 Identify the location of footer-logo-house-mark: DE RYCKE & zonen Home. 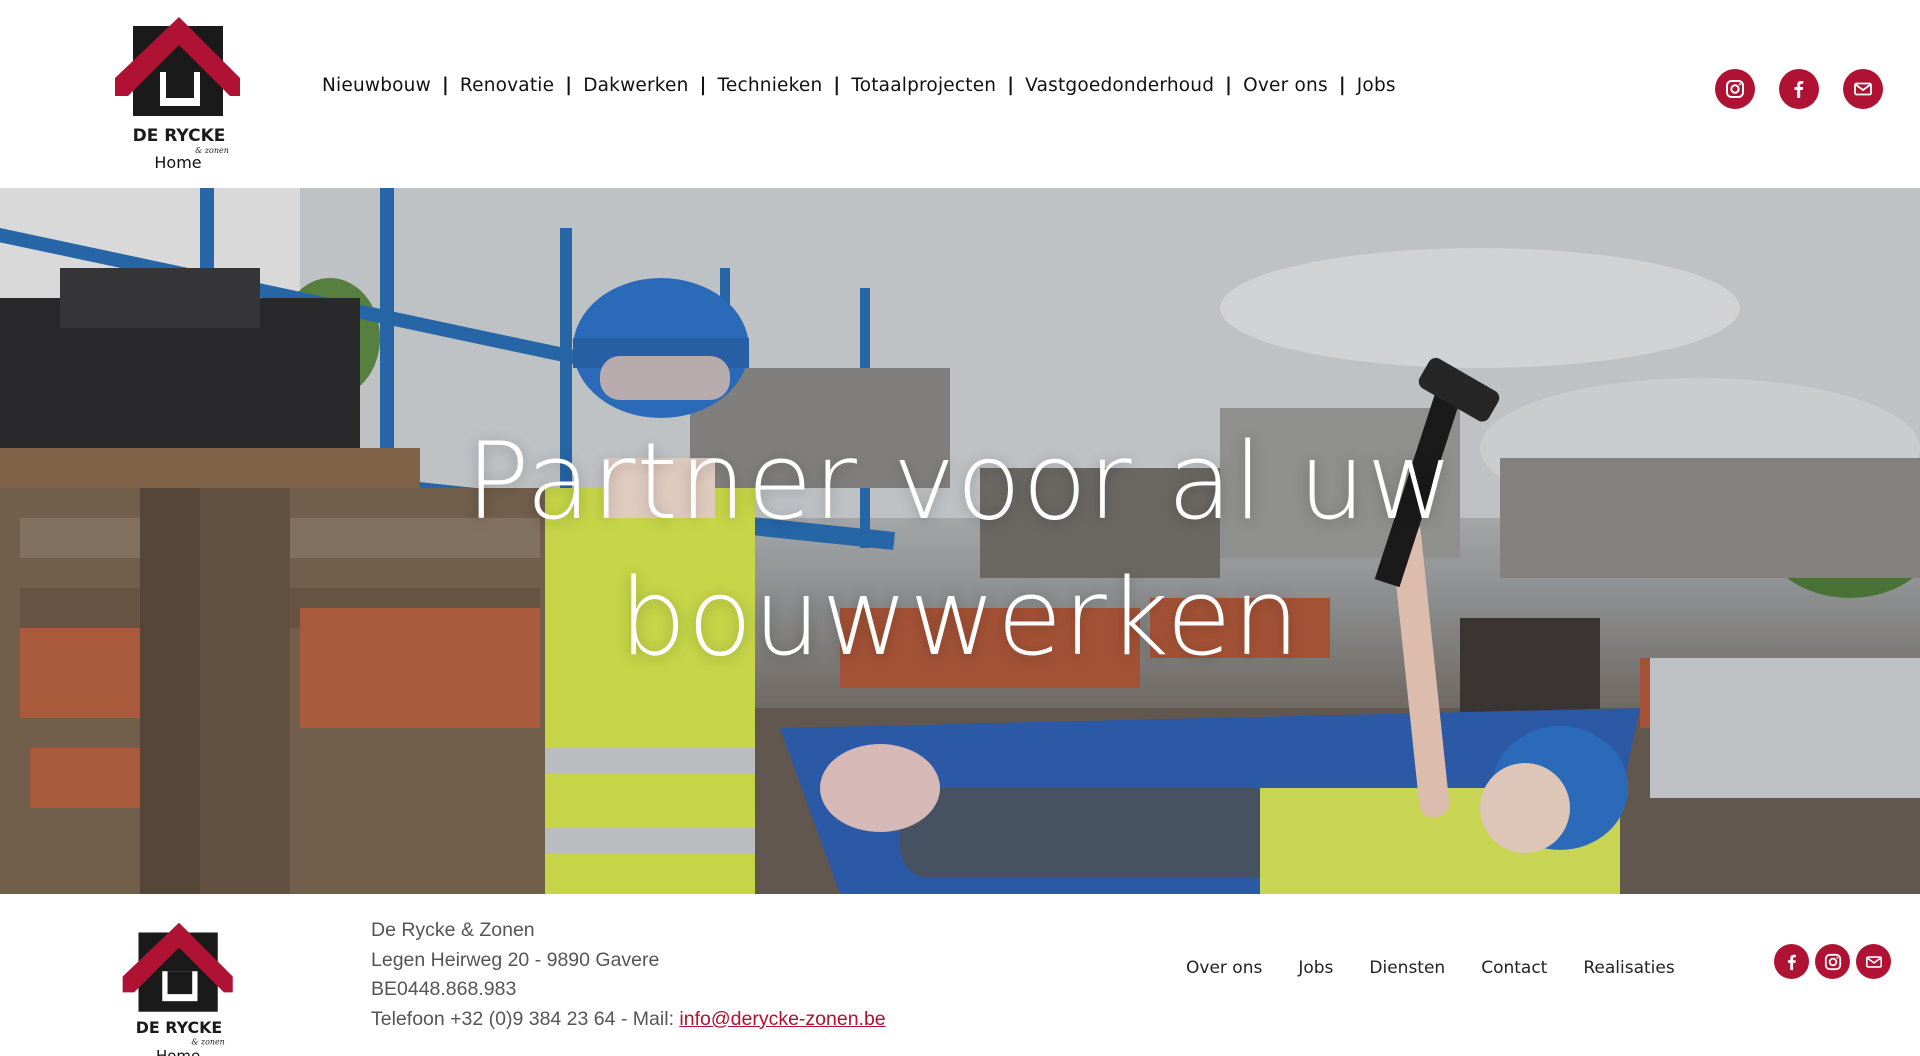
(177, 989).